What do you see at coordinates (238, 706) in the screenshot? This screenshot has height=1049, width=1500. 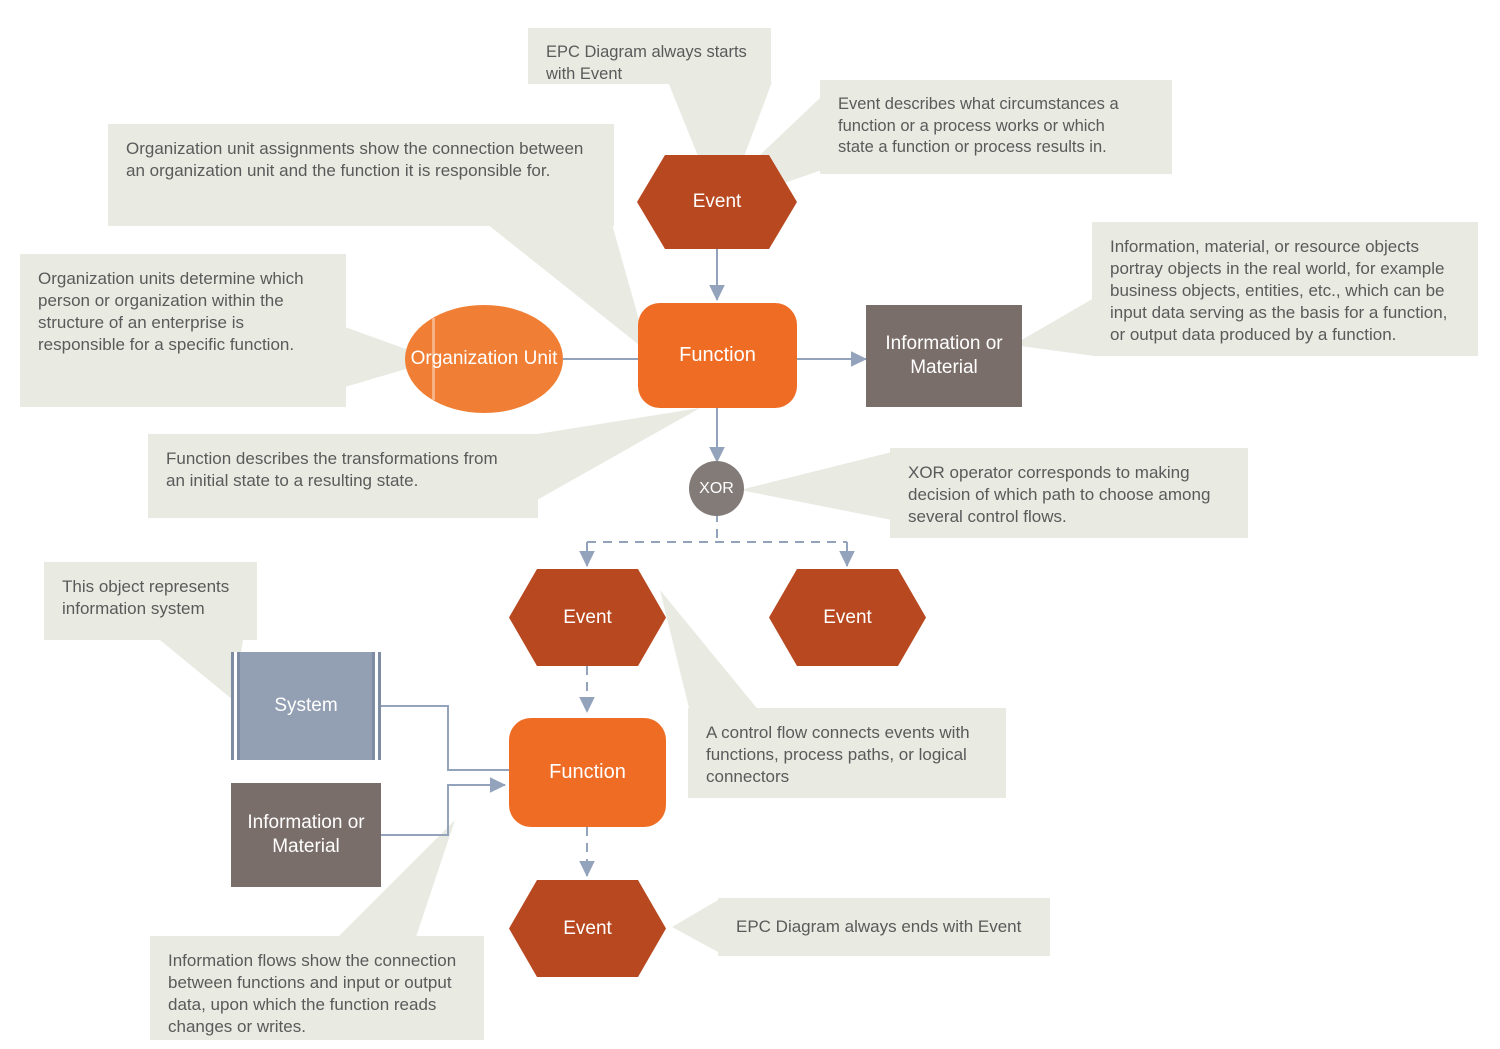 I see `system-left-border-inner` at bounding box center [238, 706].